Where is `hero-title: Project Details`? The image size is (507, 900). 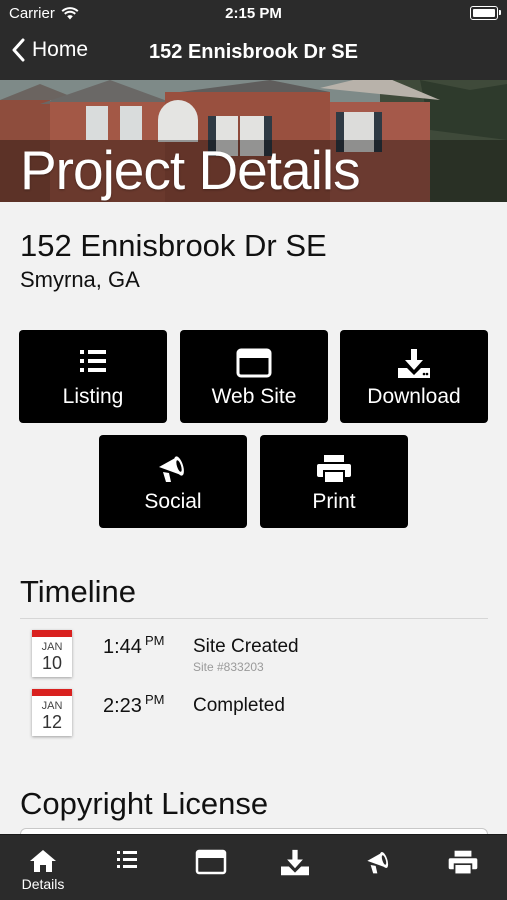 hero-title: Project Details is located at coordinates (190, 170).